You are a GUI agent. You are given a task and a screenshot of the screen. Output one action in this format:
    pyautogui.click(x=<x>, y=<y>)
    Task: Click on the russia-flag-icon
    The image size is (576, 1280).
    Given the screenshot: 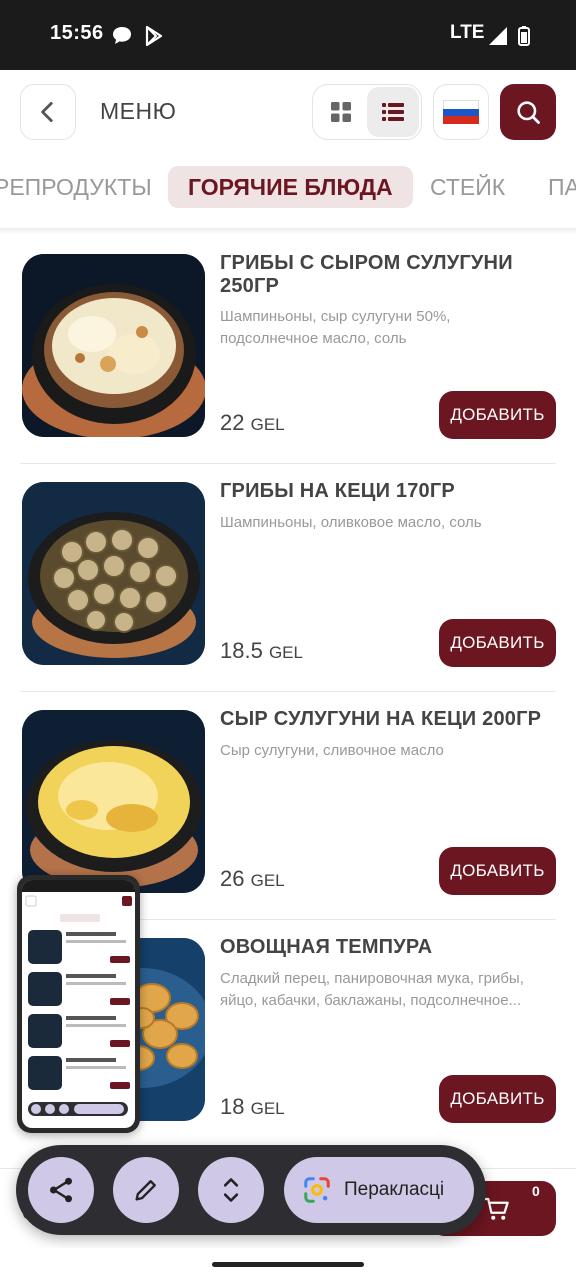 What is the action you would take?
    pyautogui.click(x=461, y=112)
    